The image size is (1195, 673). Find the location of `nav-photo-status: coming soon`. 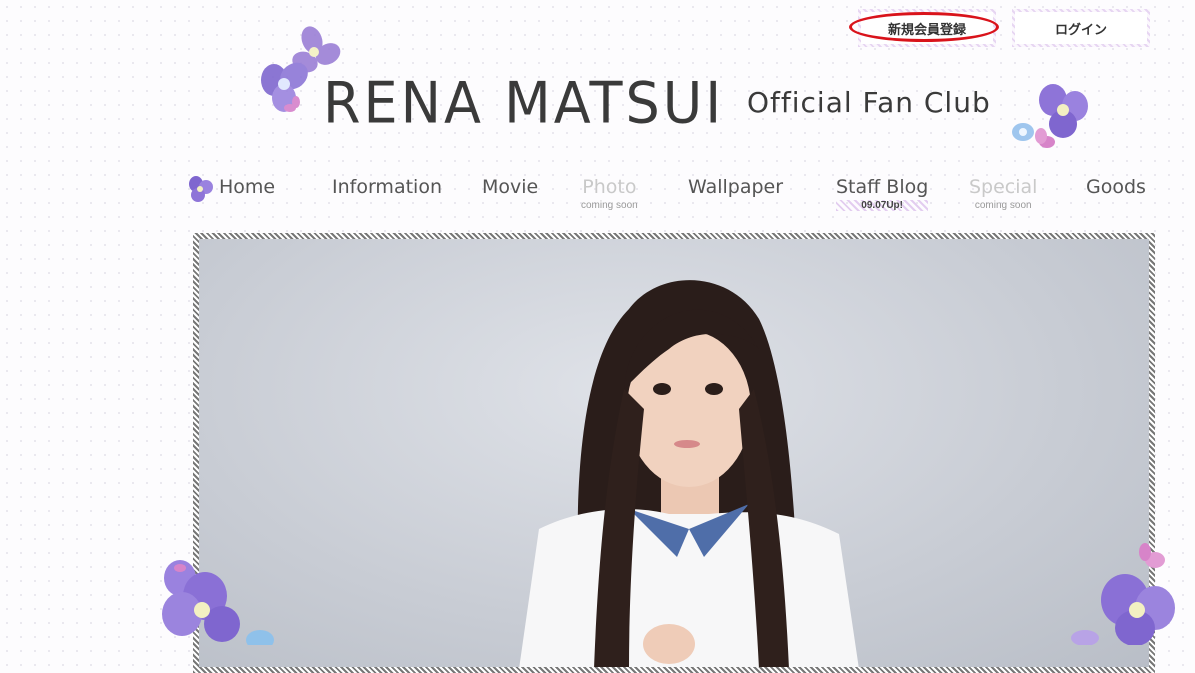

nav-photo-status: coming soon is located at coordinates (609, 205).